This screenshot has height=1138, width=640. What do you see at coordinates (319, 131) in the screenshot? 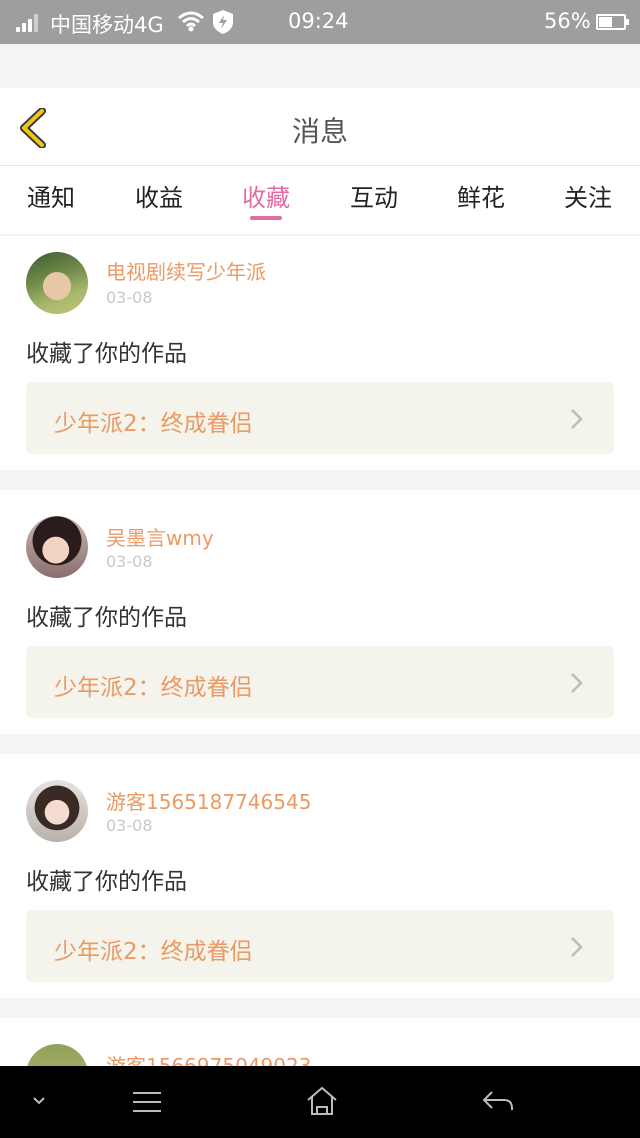
I see `page-title: 消息` at bounding box center [319, 131].